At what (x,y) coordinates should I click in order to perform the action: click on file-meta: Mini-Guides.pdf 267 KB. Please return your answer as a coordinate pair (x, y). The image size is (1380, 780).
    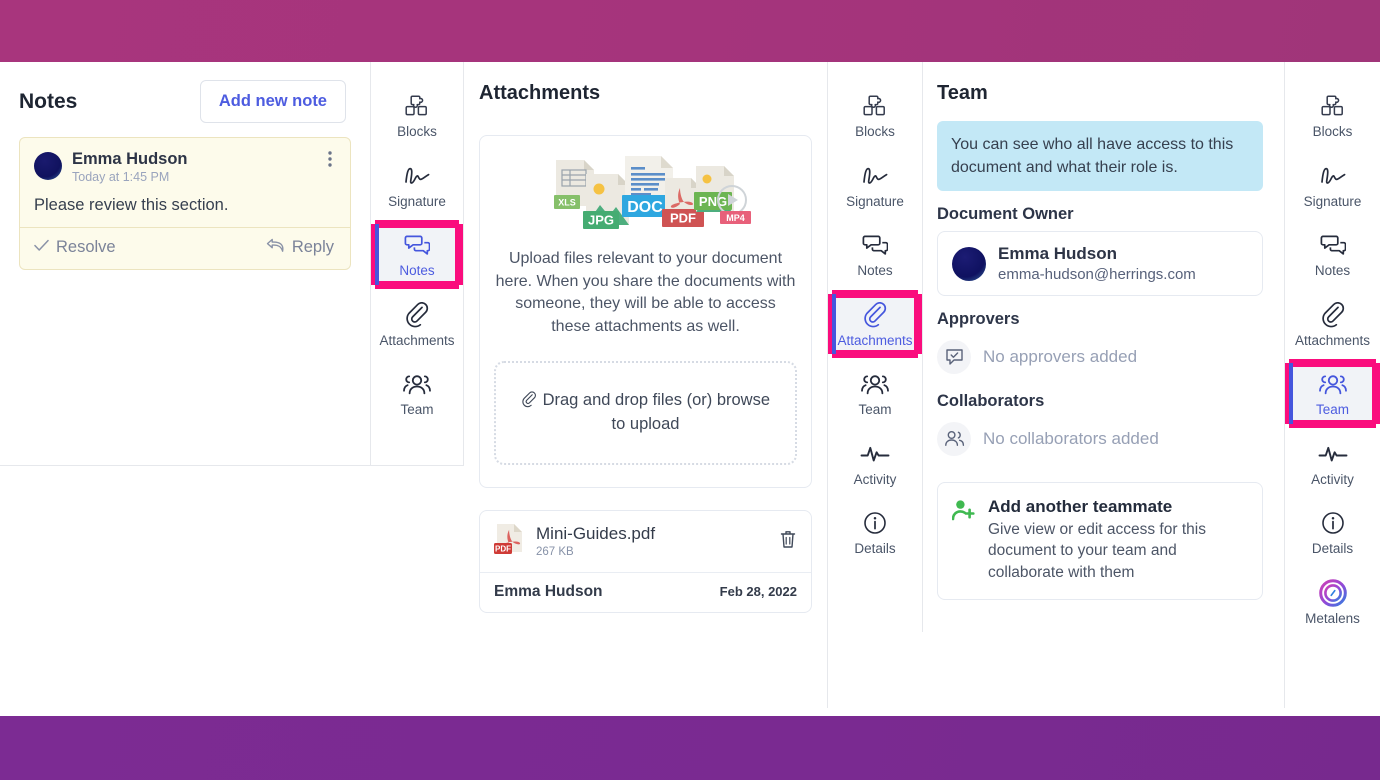
    Looking at the image, I should click on (652, 540).